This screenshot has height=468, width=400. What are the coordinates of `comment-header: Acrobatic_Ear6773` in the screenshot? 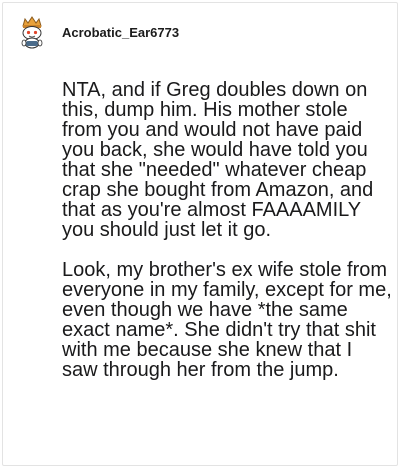 It's located at (96, 32).